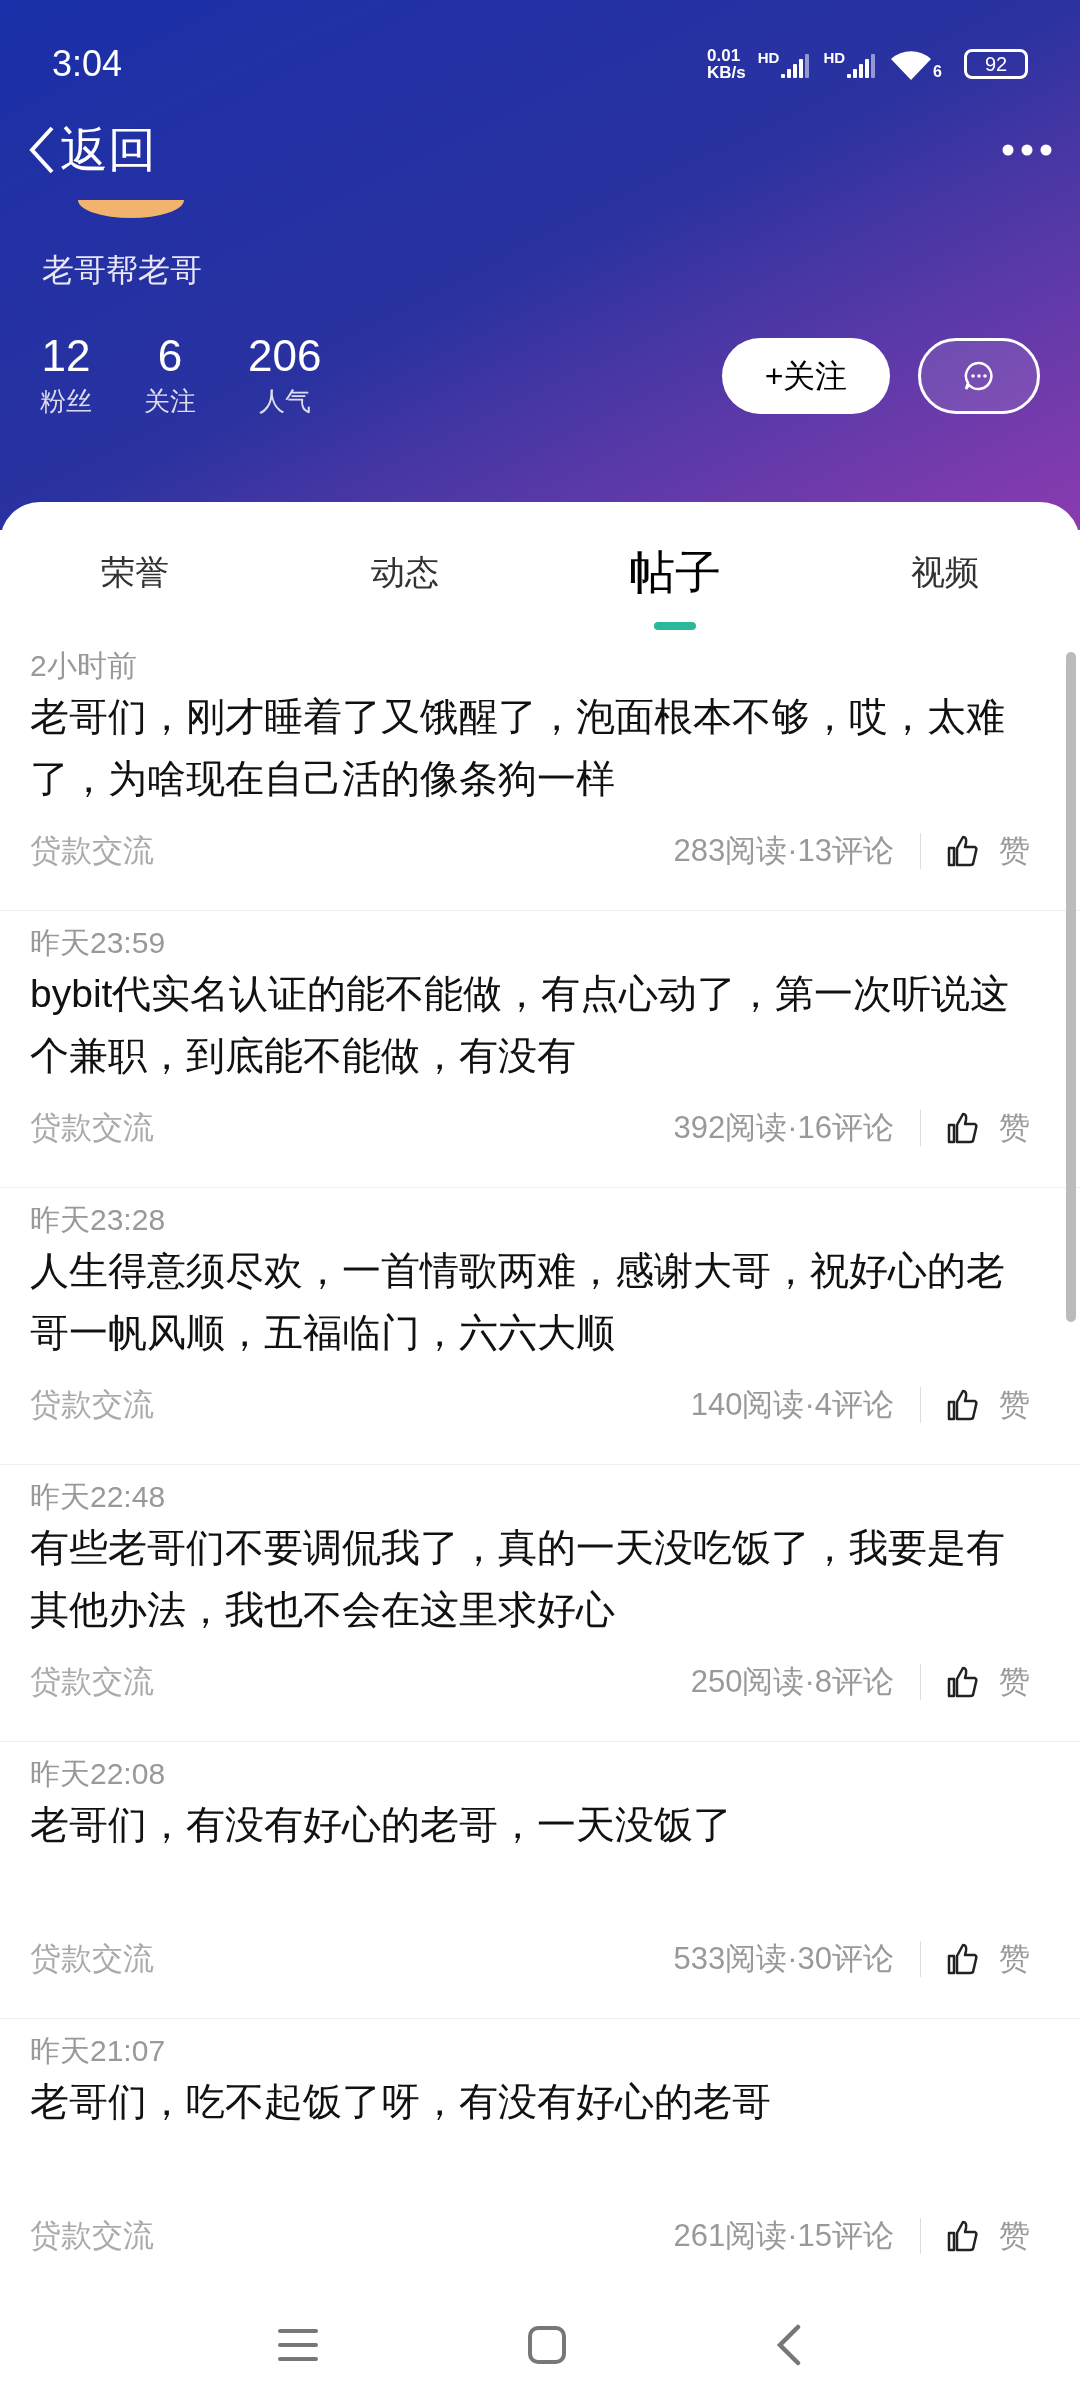  Describe the element at coordinates (675, 626) in the screenshot. I see `tab-indicator` at that location.